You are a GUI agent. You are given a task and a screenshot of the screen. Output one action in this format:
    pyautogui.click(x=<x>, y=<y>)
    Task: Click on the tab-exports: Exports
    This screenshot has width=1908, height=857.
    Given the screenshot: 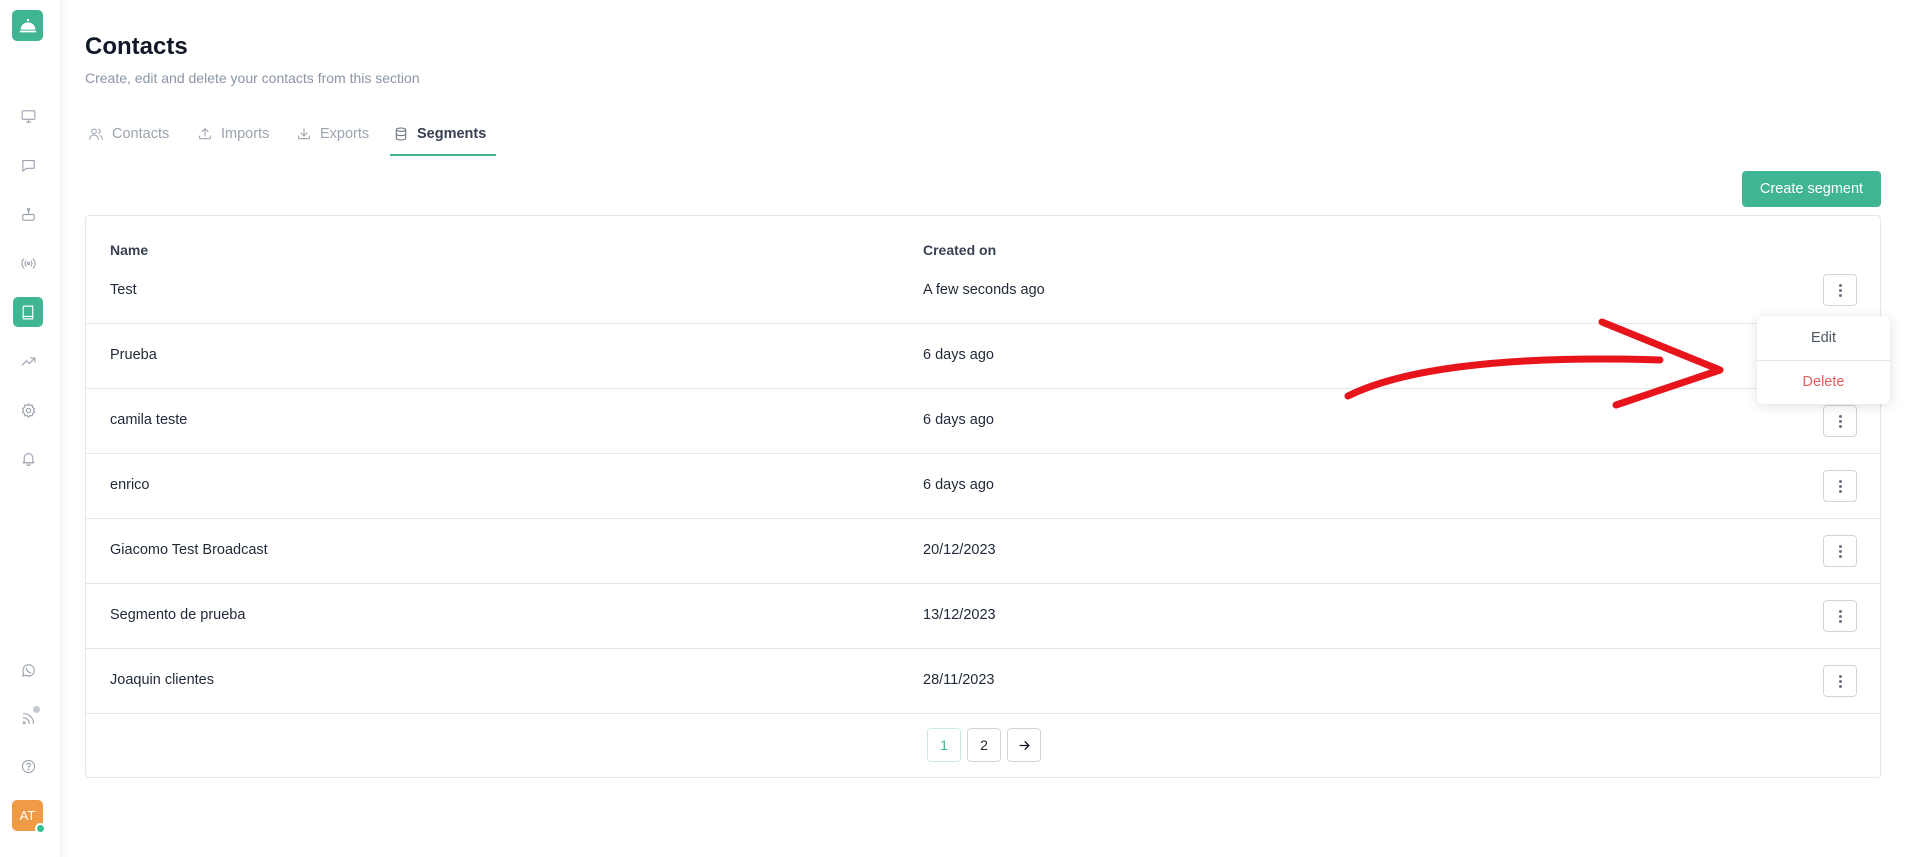 What is the action you would take?
    pyautogui.click(x=332, y=134)
    